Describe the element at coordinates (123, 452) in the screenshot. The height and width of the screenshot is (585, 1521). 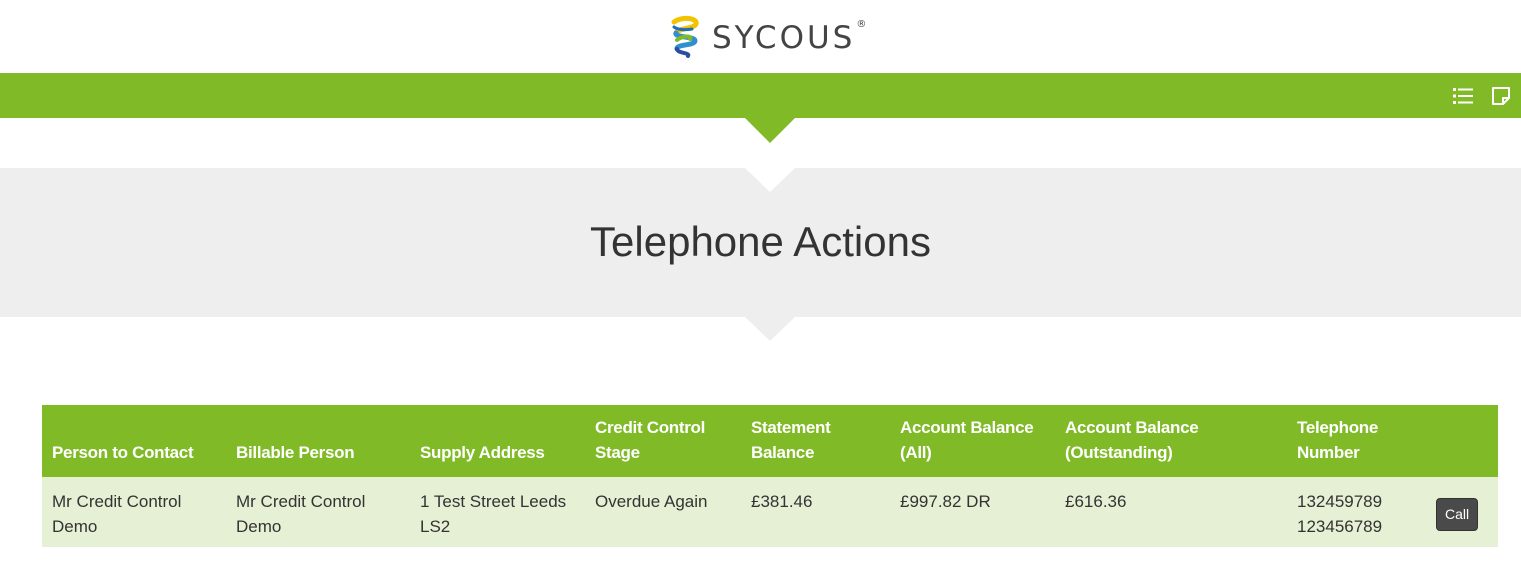
I see `column-header-person-to-contact: Person to Contact` at that location.